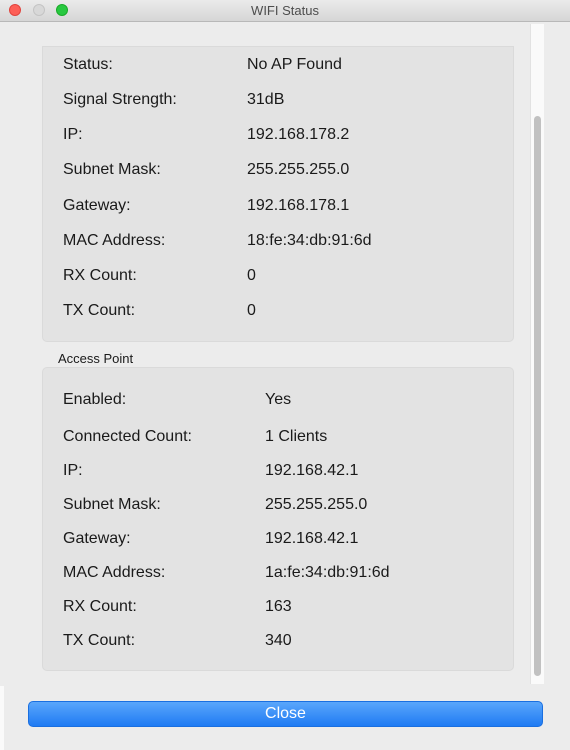  I want to click on enabled-label: Enabled:, so click(95, 399).